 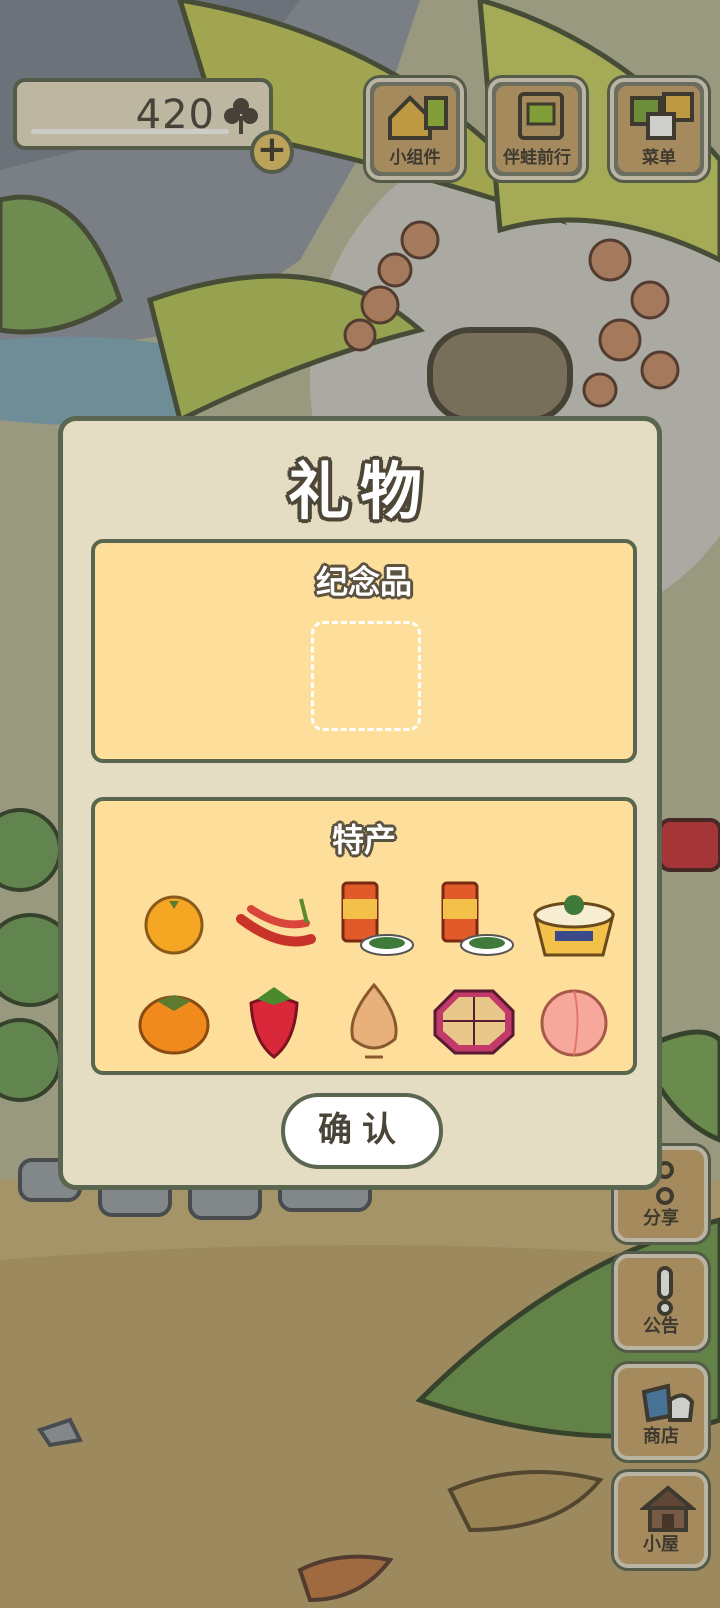 What do you see at coordinates (274, 1020) in the screenshot?
I see `strawberry-icon` at bounding box center [274, 1020].